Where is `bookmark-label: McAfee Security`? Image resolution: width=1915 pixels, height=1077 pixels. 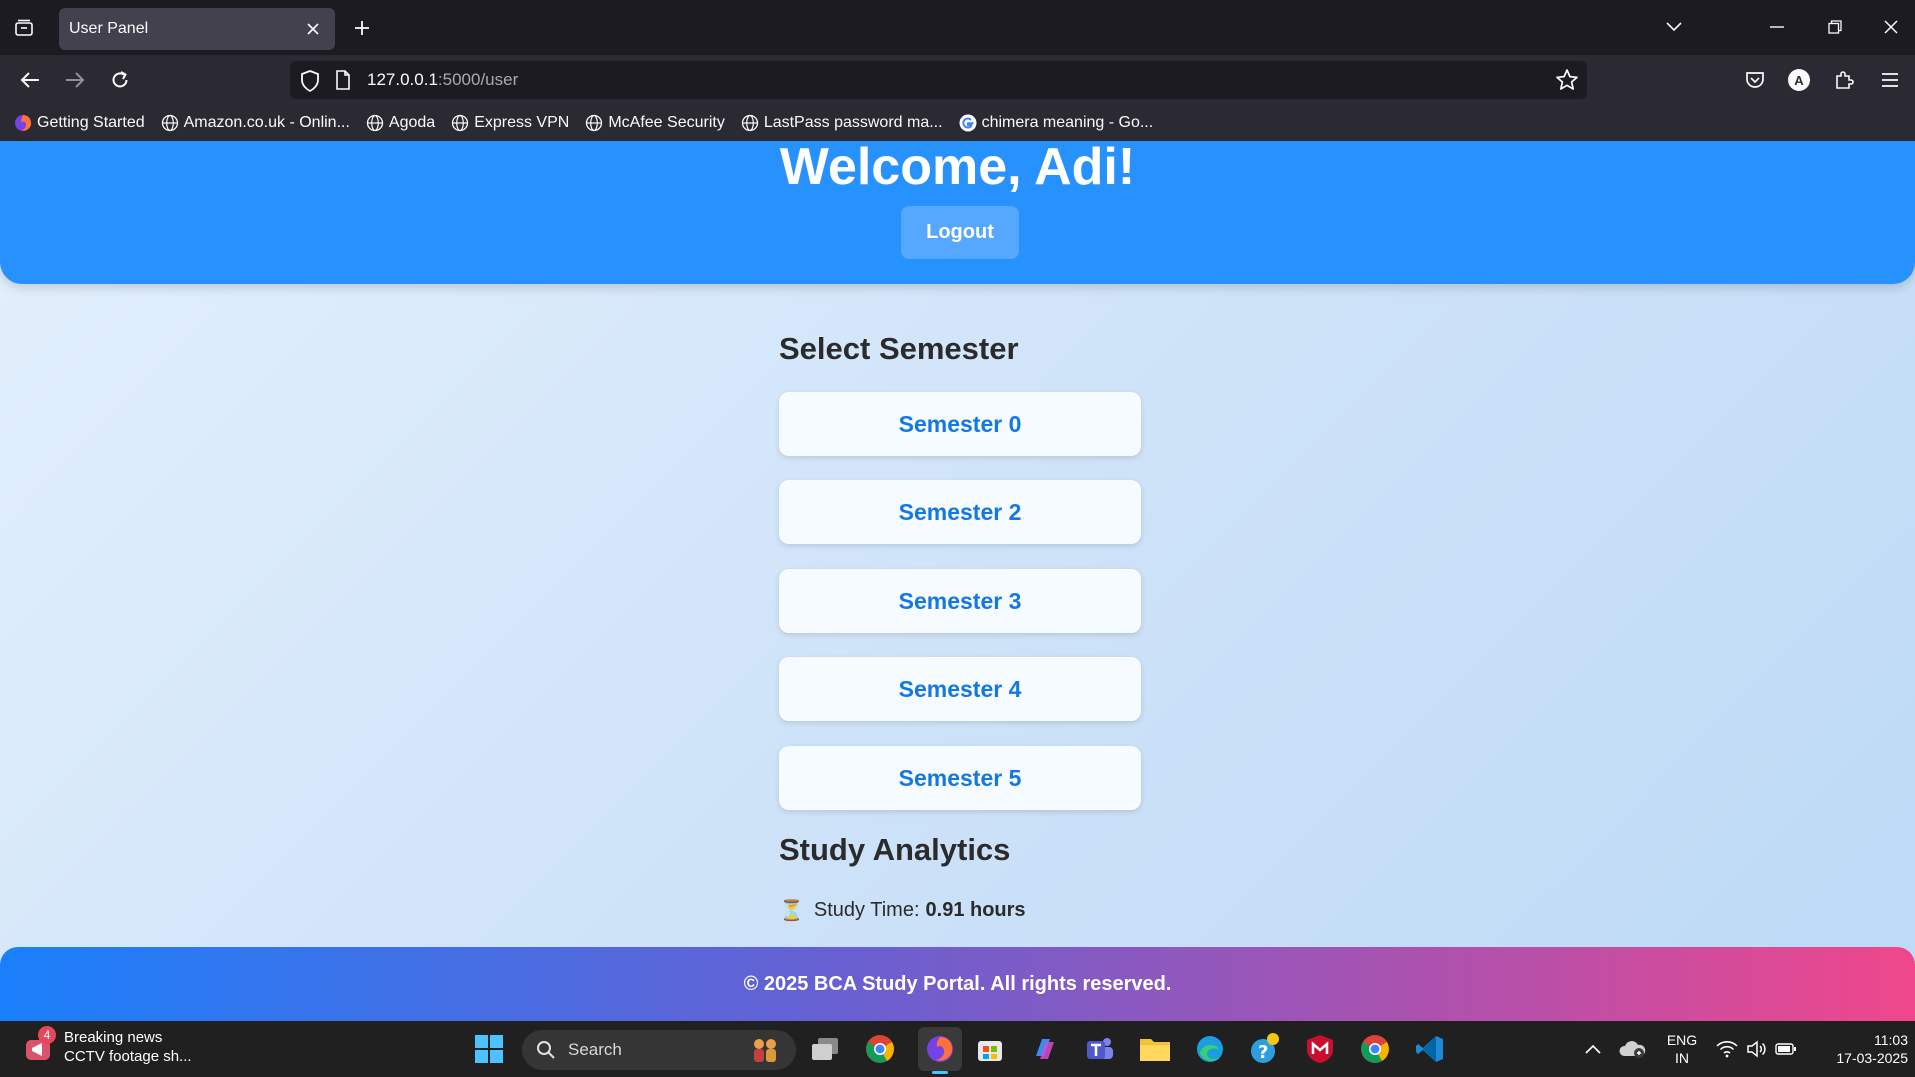 bookmark-label: McAfee Security is located at coordinates (666, 122).